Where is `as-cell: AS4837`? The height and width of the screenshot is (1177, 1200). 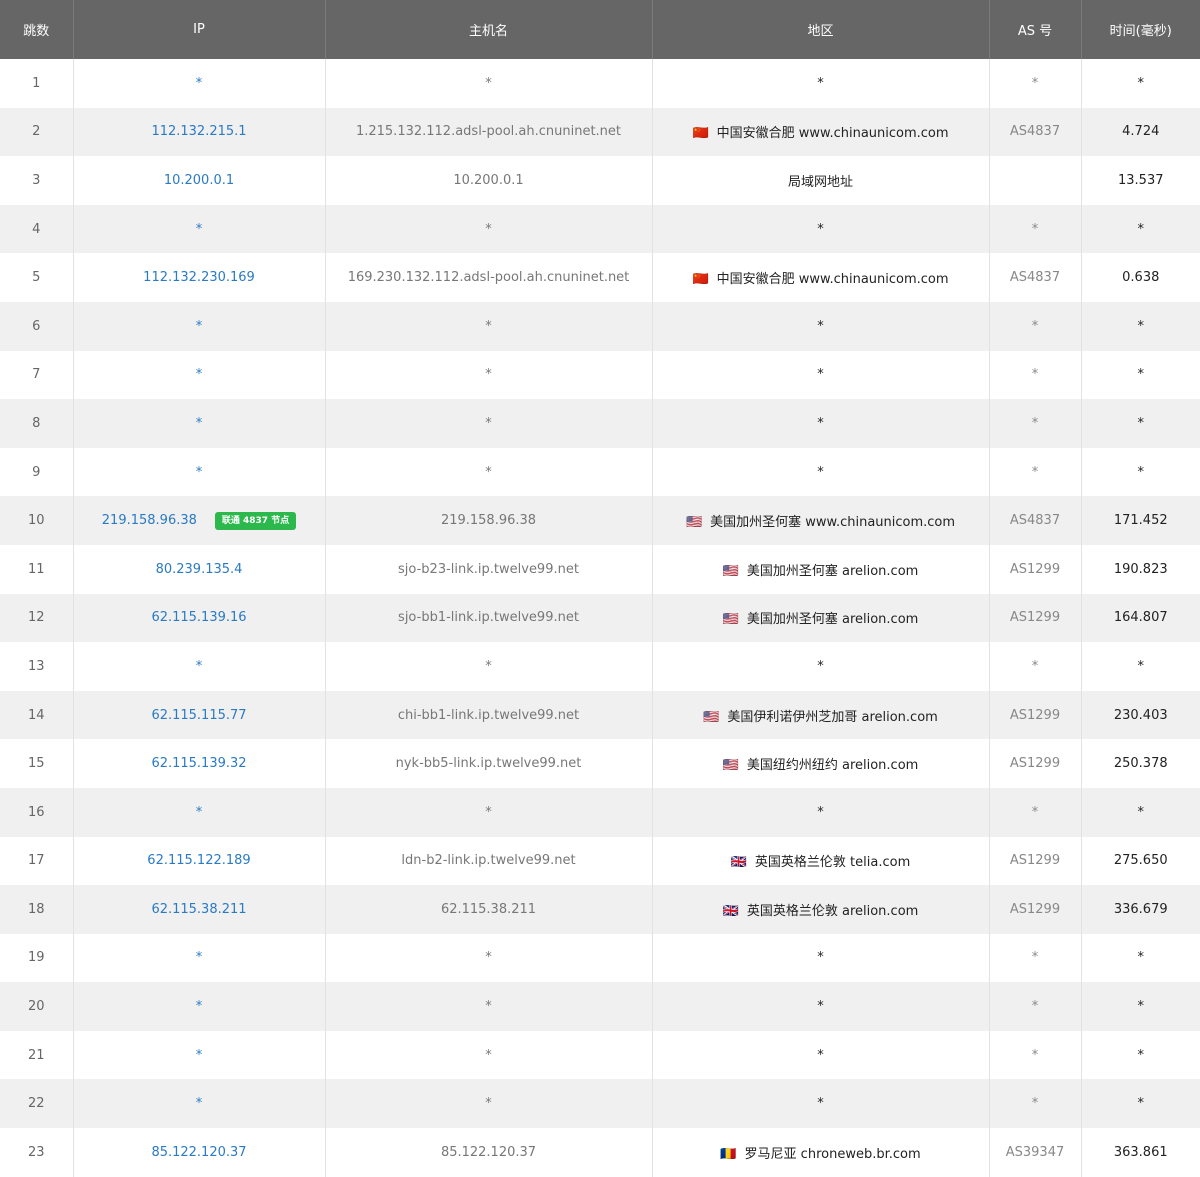
as-cell: AS4837 is located at coordinates (1035, 277).